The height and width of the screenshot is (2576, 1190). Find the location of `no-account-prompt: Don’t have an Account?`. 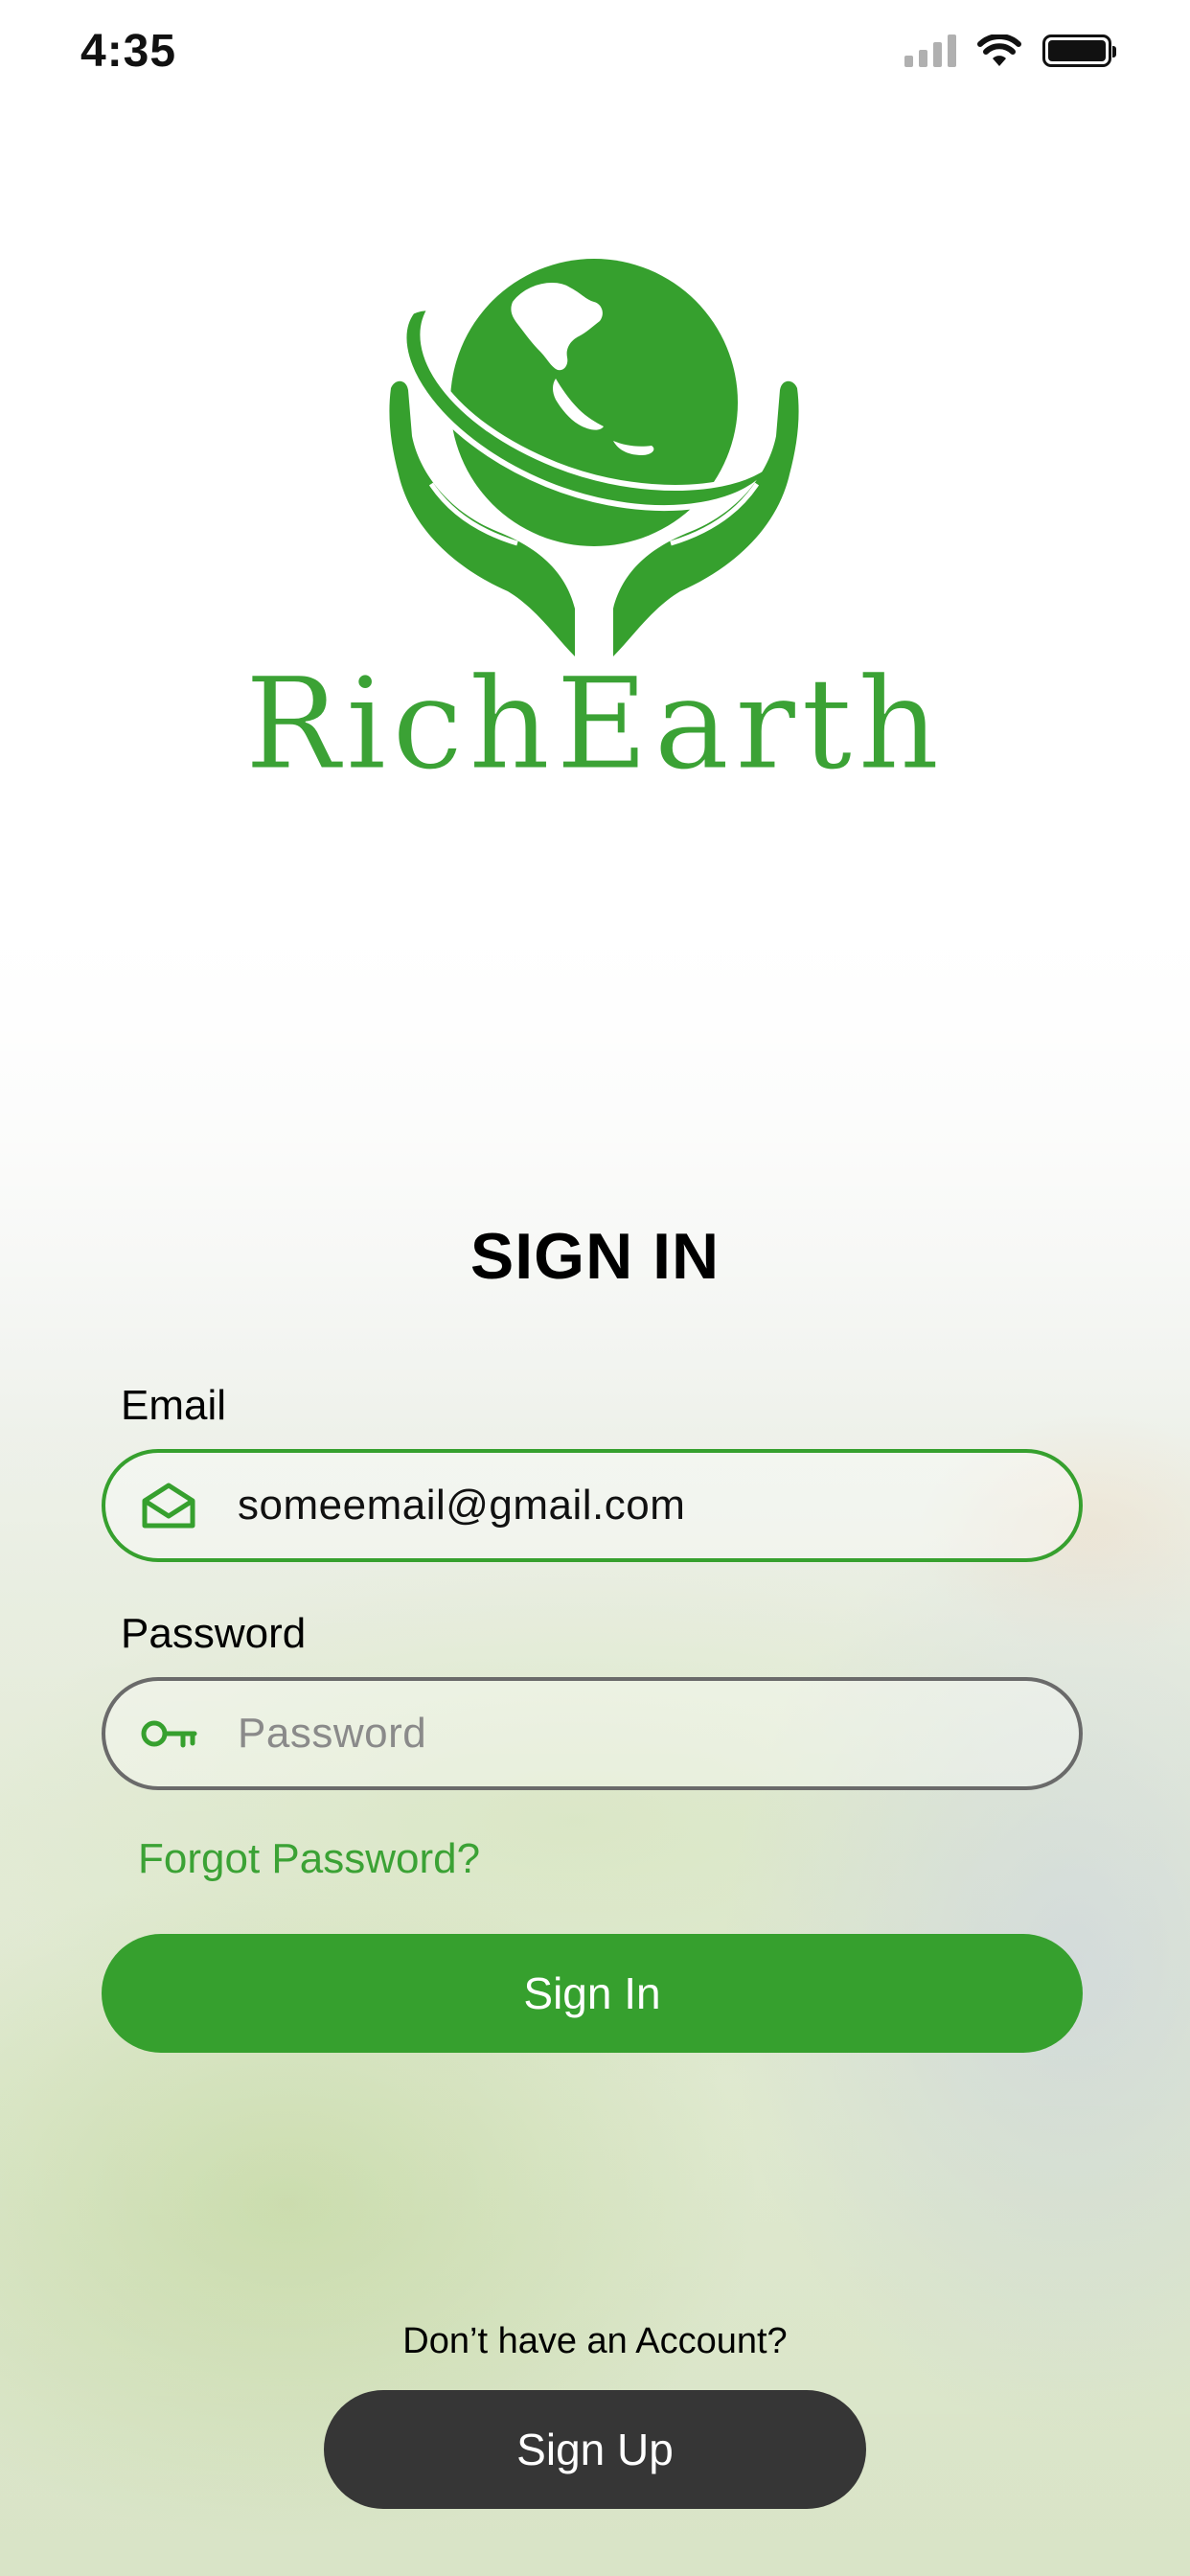

no-account-prompt: Don’t have an Account? is located at coordinates (595, 2341).